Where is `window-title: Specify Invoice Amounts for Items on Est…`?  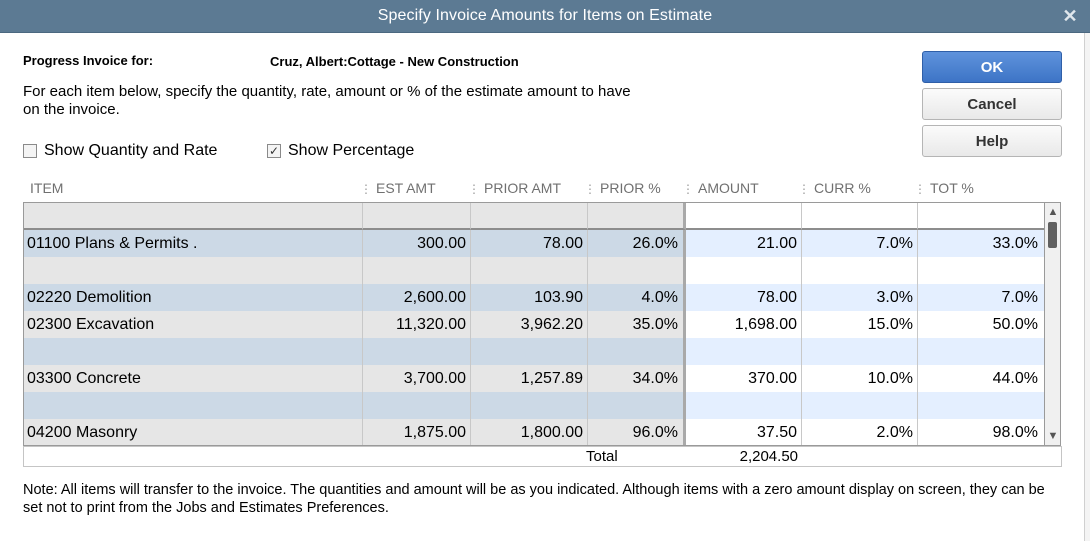 window-title: Specify Invoice Amounts for Items on Est… is located at coordinates (545, 15).